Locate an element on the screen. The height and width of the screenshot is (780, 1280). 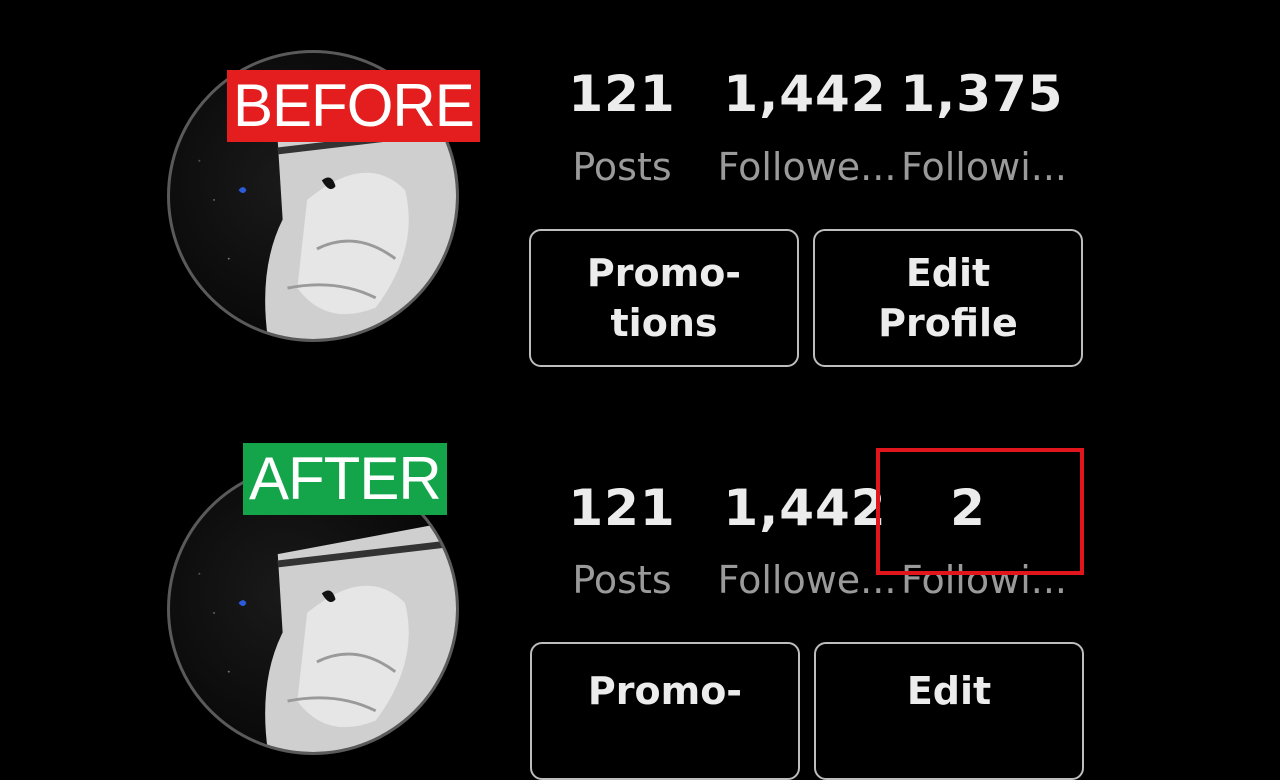
promotions-button-after: Promo- is located at coordinates (665, 711).